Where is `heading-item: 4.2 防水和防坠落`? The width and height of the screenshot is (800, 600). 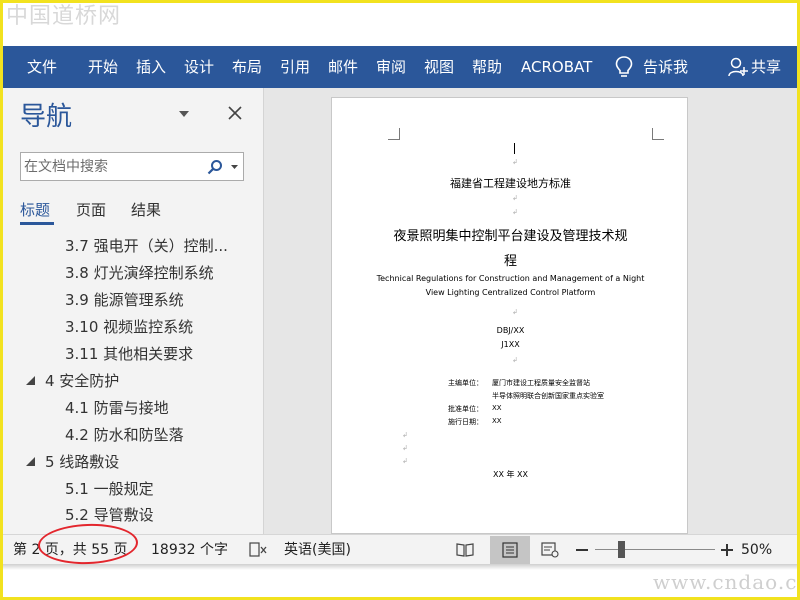
heading-item: 4.2 防水和防坠落 is located at coordinates (124, 435).